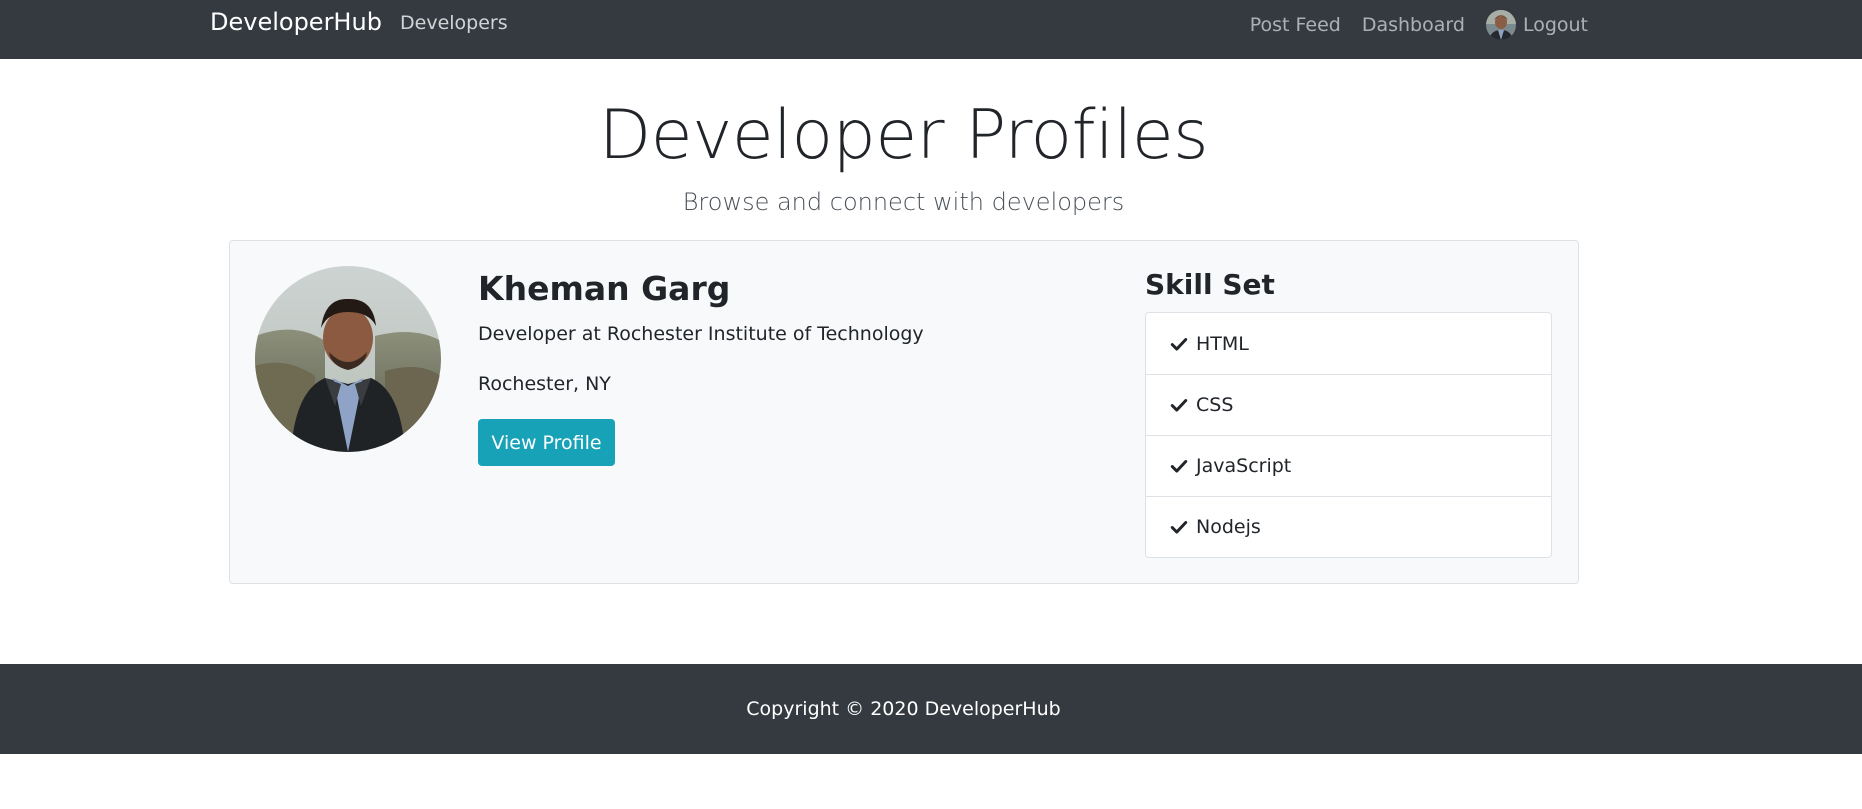  I want to click on nav-logout-link: Logout, so click(1555, 25).